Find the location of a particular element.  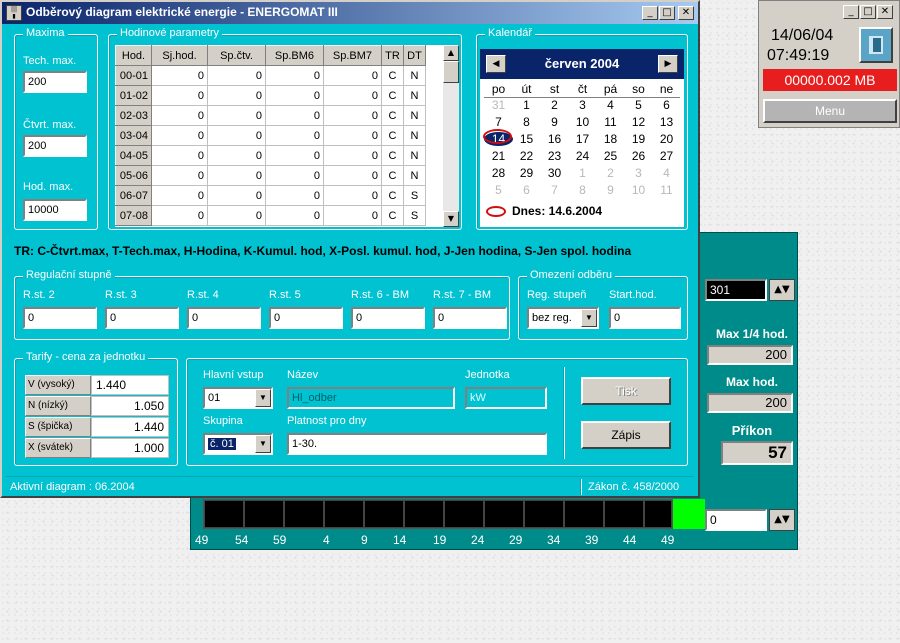

calendar-day: 30 is located at coordinates (554, 173).